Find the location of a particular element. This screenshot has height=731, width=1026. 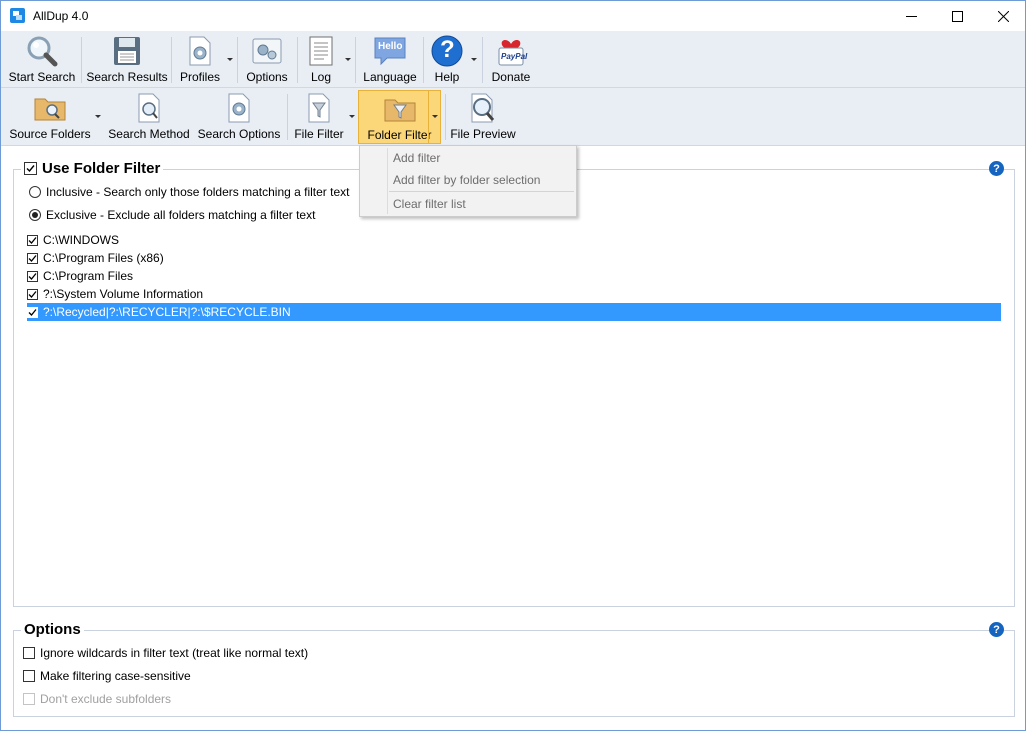

case-sensitive-checkbox is located at coordinates (29, 676).